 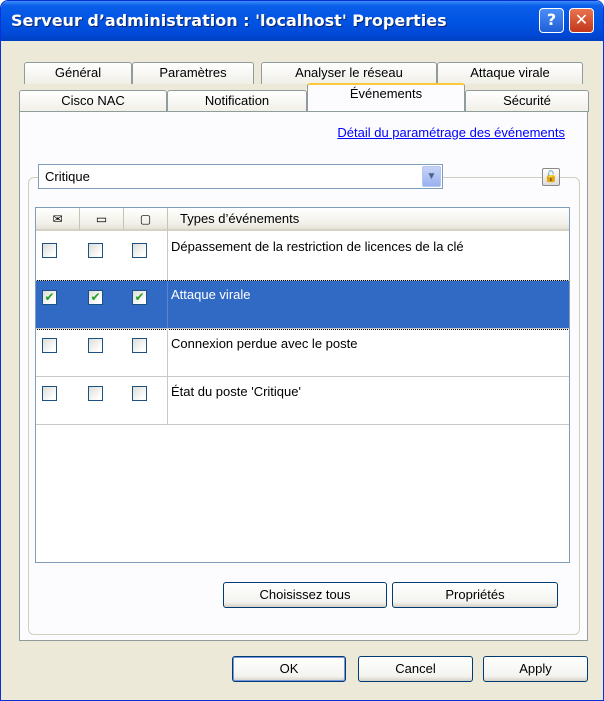 I want to click on list-header: ✉ ▭ ▢ Types d’événements, so click(x=302, y=219).